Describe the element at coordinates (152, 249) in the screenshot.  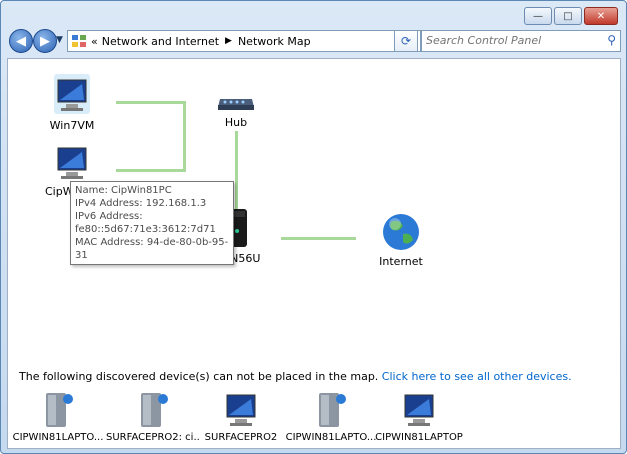
I see `tooltip-mac: MAC Address: 94-de-80-0b-95-31` at that location.